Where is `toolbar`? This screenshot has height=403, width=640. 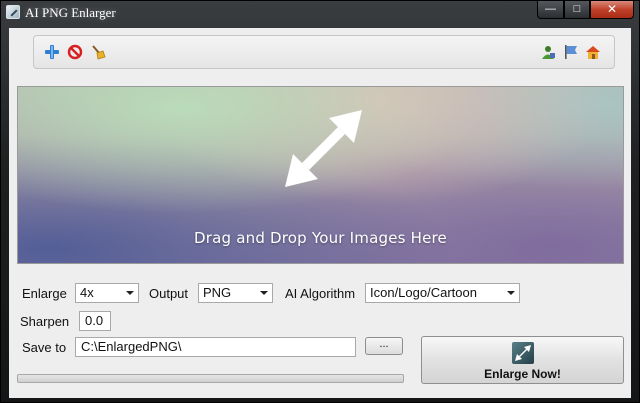
toolbar is located at coordinates (324, 52).